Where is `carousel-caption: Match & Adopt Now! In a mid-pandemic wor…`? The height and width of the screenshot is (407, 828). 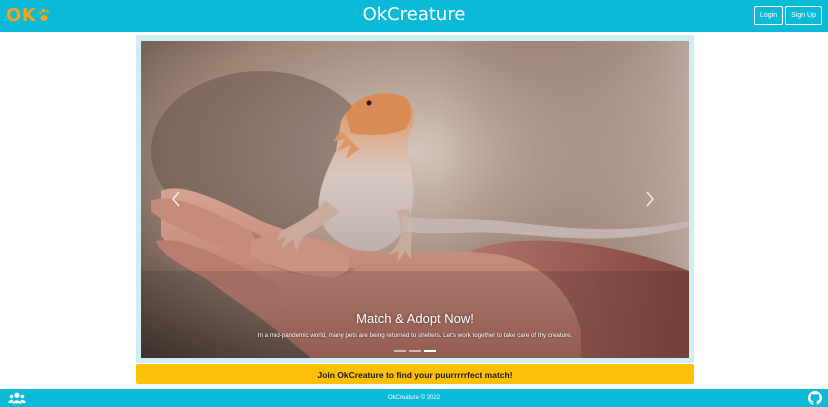
carousel-caption: Match & Adopt Now! In a mid-pandemic wor… is located at coordinates (415, 325).